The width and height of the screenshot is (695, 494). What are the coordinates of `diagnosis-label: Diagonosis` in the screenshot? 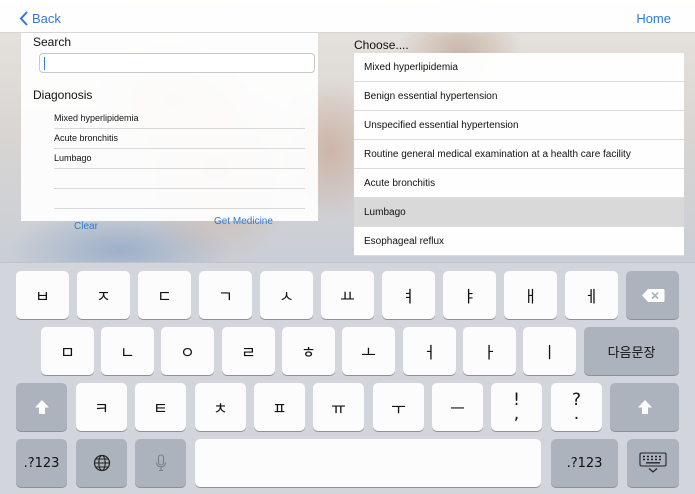 It's located at (63, 95).